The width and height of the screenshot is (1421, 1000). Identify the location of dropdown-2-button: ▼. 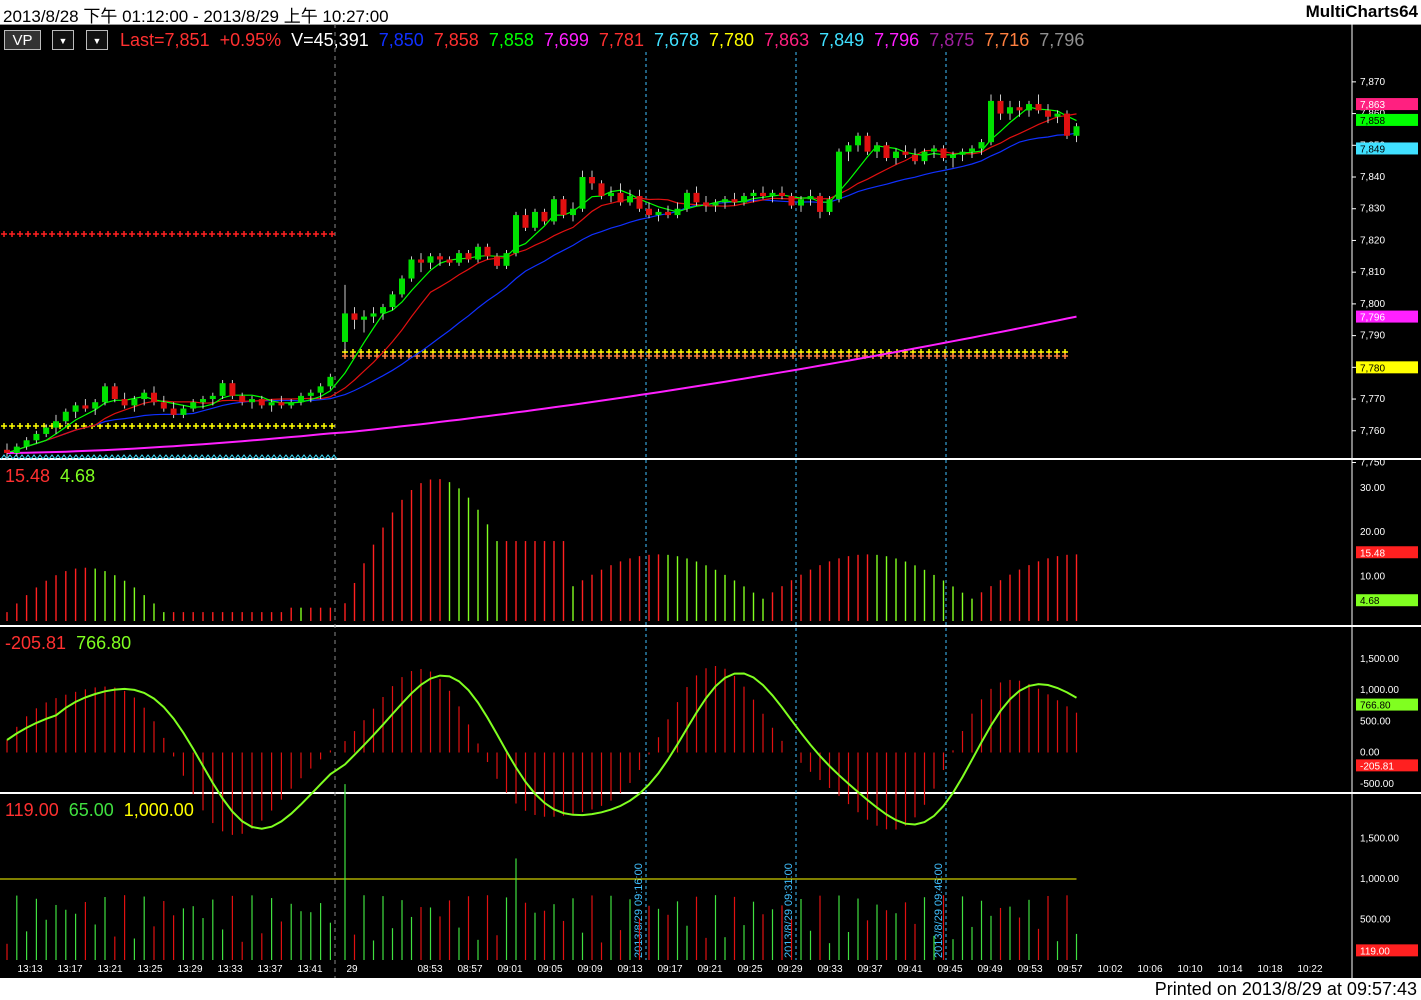
(97, 40).